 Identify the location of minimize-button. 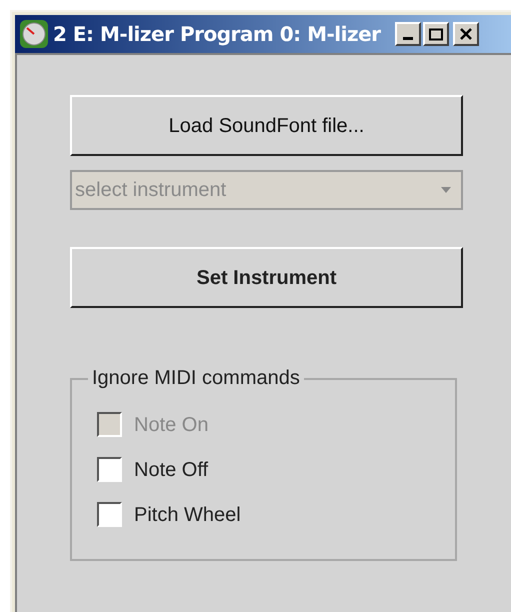
(407, 34).